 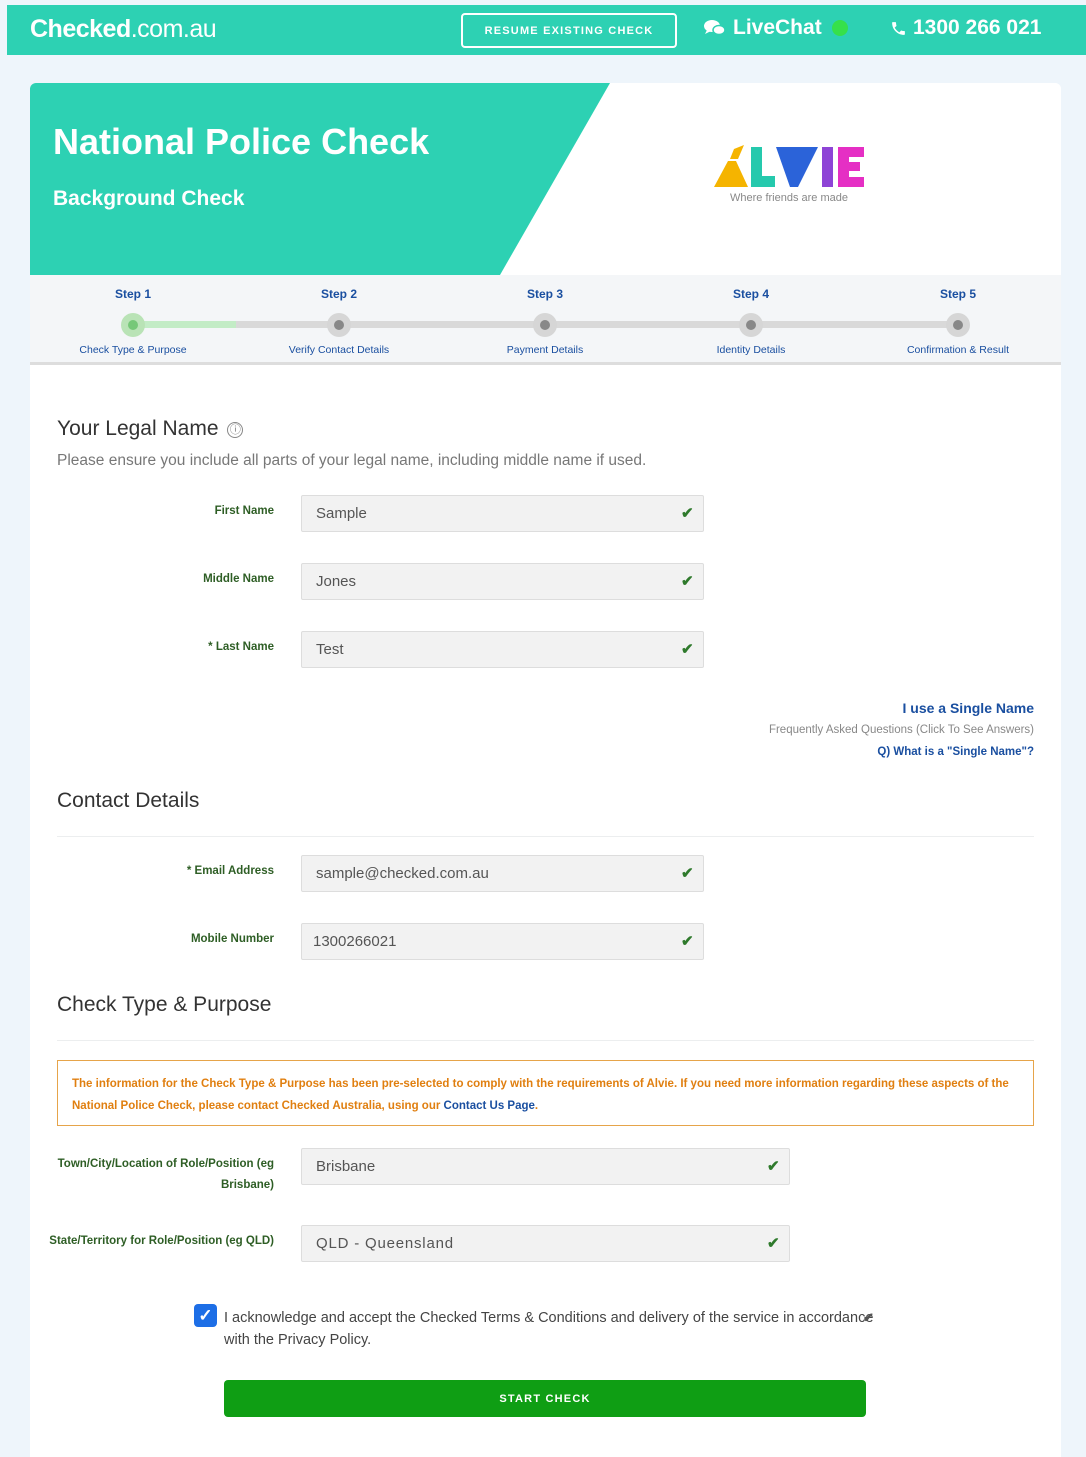 What do you see at coordinates (544, 294) in the screenshot?
I see `step-title: Step 3` at bounding box center [544, 294].